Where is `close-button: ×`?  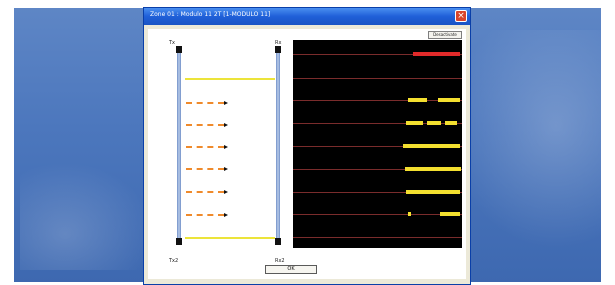 close-button: × is located at coordinates (461, 16).